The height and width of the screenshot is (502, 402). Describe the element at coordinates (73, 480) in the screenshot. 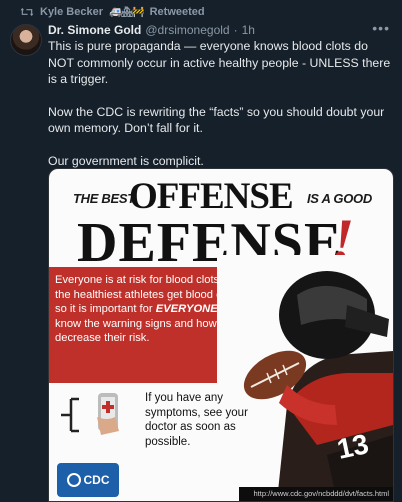

I see `hhs-seal-icon` at that location.